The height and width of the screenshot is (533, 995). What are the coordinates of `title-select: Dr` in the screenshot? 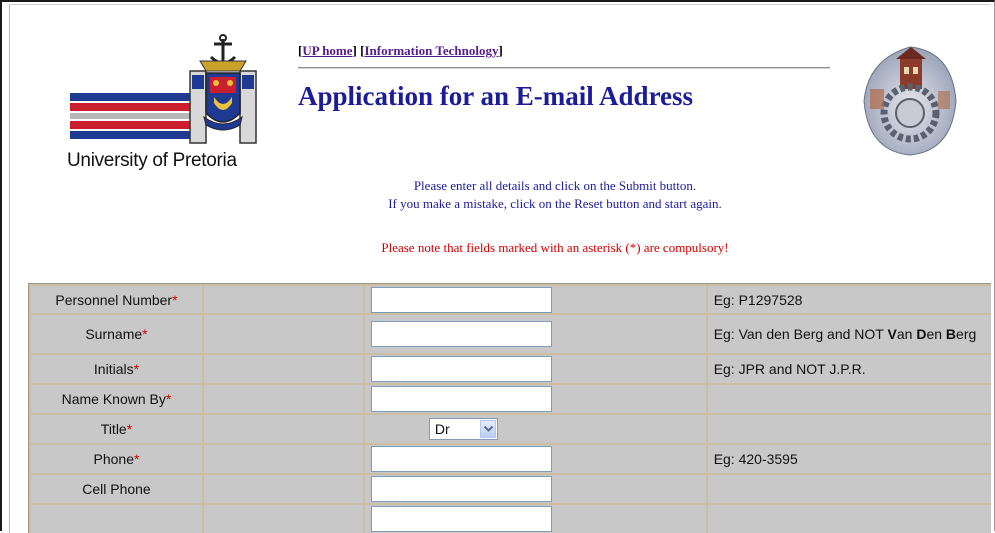 It's located at (463, 429).